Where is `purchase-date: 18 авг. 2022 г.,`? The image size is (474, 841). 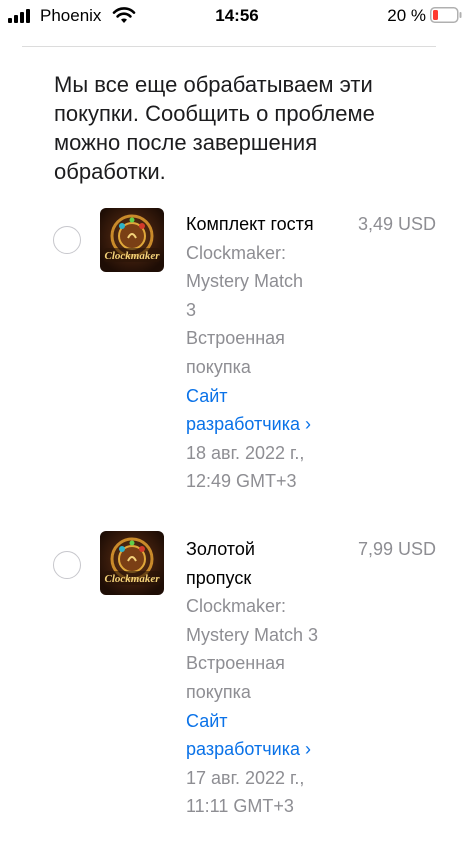 purchase-date: 18 авг. 2022 г., is located at coordinates (245, 452).